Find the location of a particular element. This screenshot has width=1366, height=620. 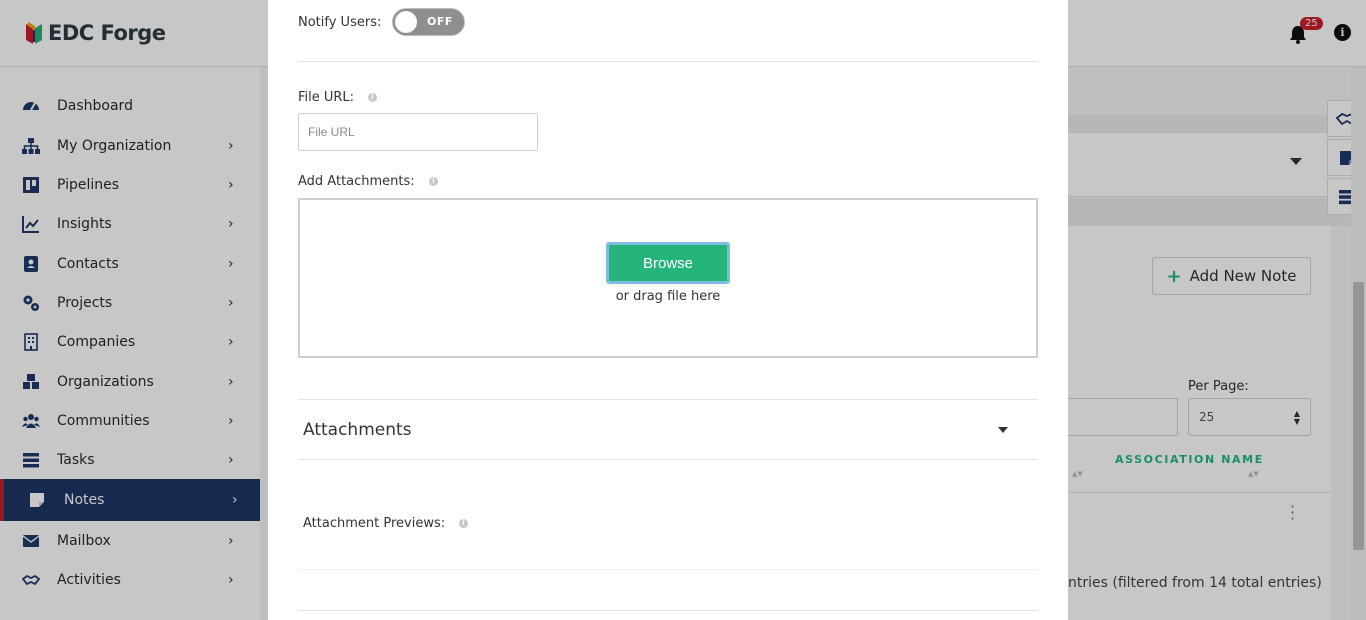

attachment-previews-info-icon: i is located at coordinates (463, 523).